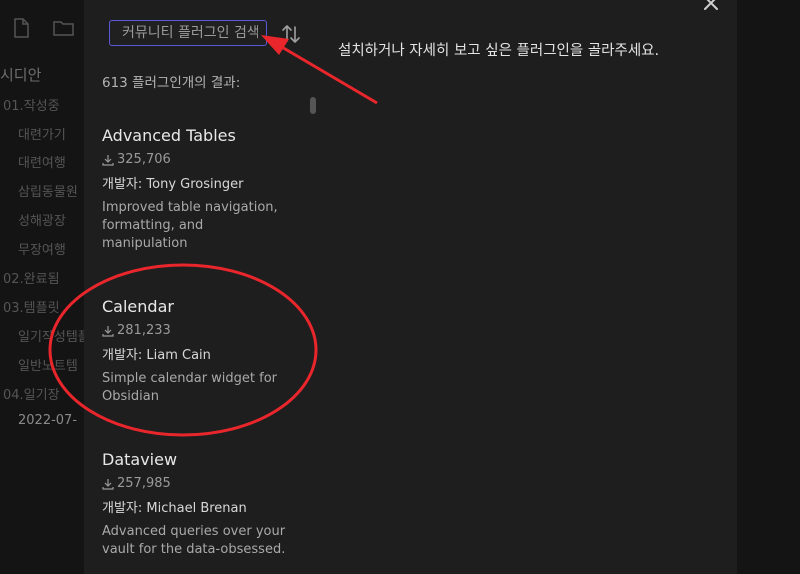  Describe the element at coordinates (31, 306) in the screenshot. I see `tree-folder: 03.템플릿` at that location.